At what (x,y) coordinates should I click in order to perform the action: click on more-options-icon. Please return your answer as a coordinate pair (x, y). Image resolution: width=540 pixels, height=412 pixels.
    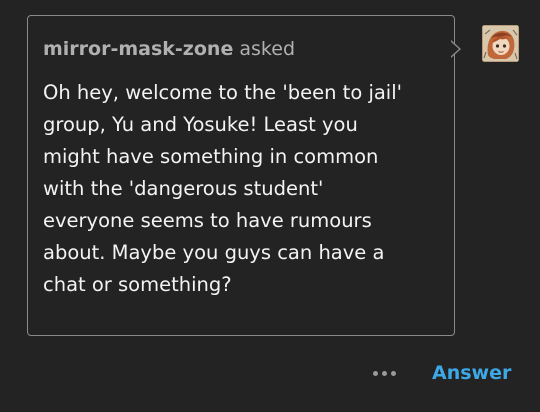
    Looking at the image, I should click on (384, 373).